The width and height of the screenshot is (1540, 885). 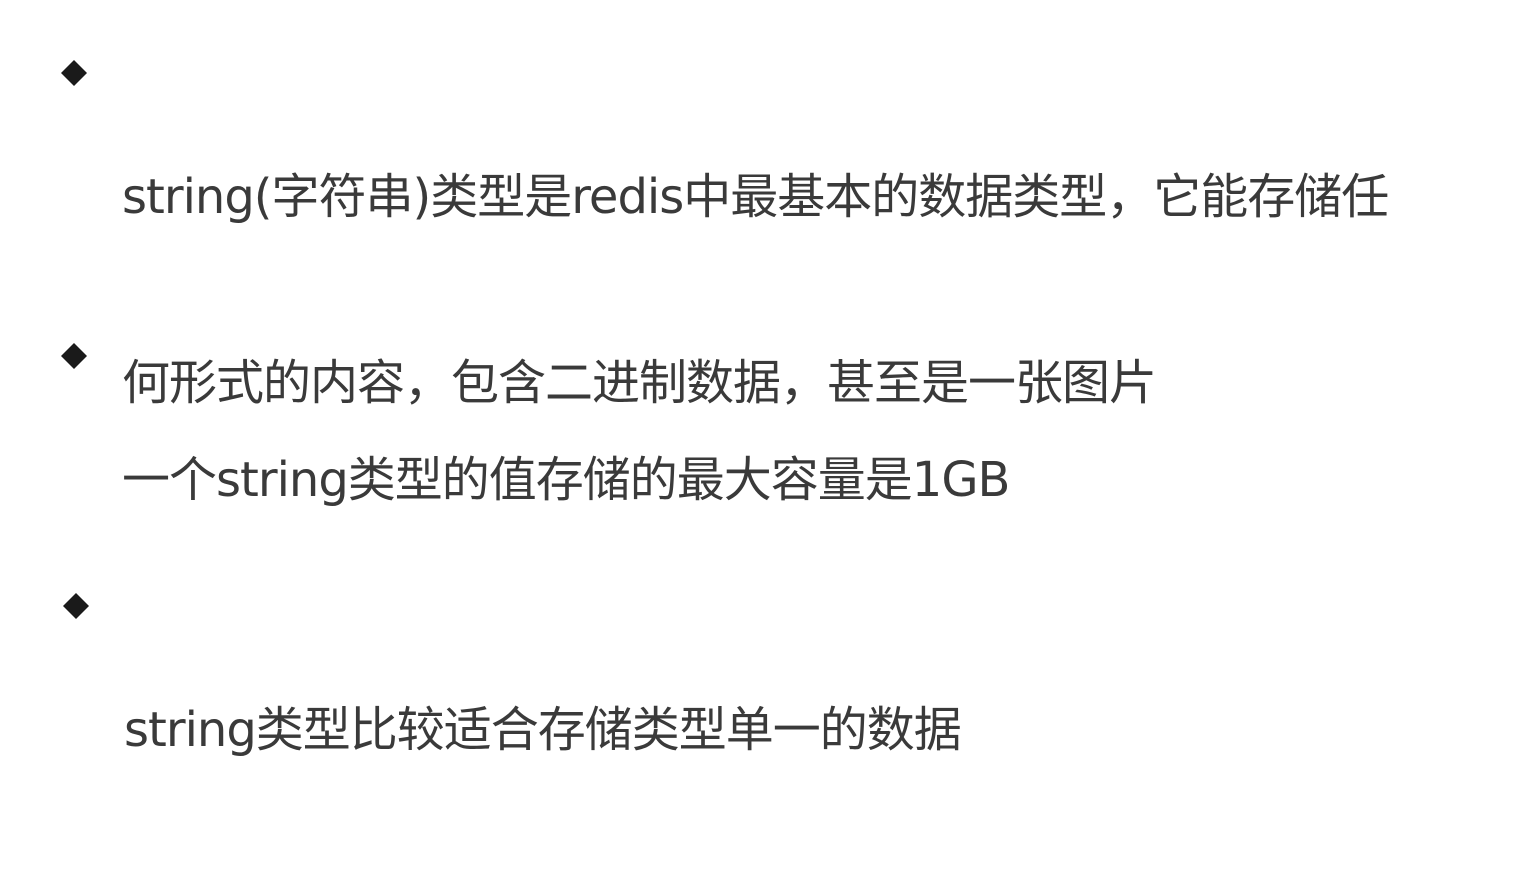 What do you see at coordinates (755, 197) in the screenshot?
I see `bullet-text-line: string(字符串)类型是redis中最基本的数据类型，它能存储任` at bounding box center [755, 197].